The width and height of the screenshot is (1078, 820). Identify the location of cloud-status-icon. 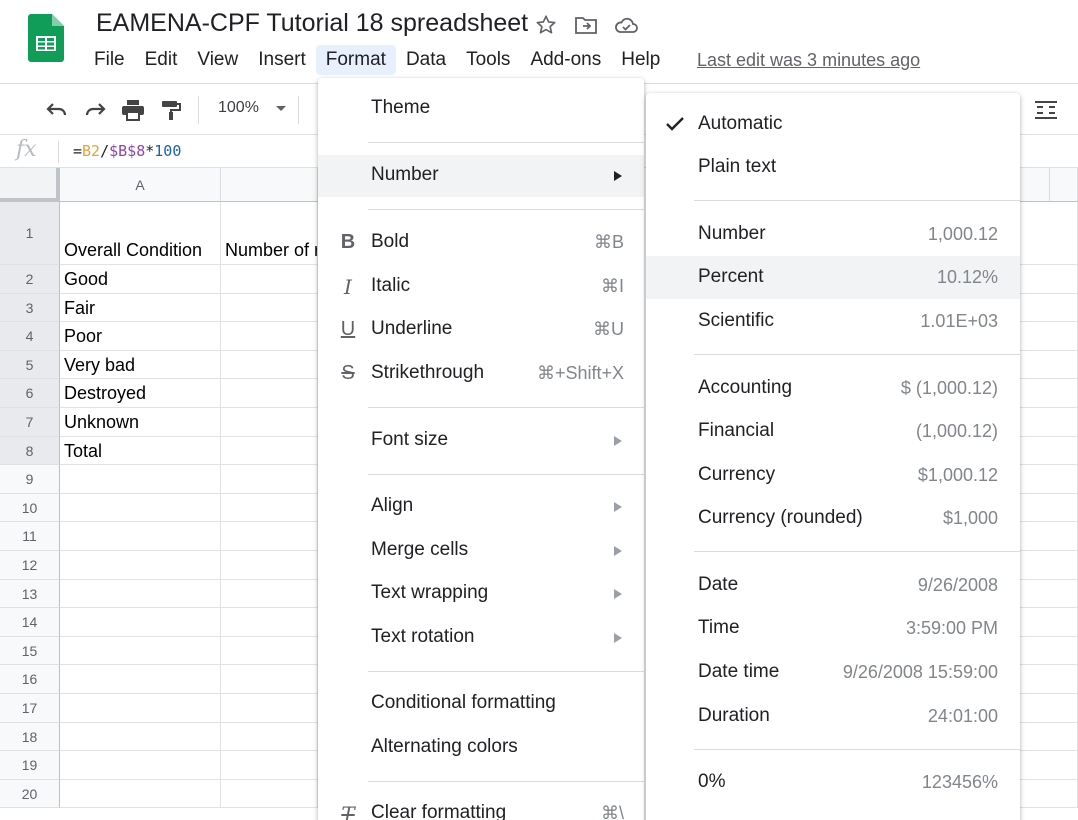
(626, 25).